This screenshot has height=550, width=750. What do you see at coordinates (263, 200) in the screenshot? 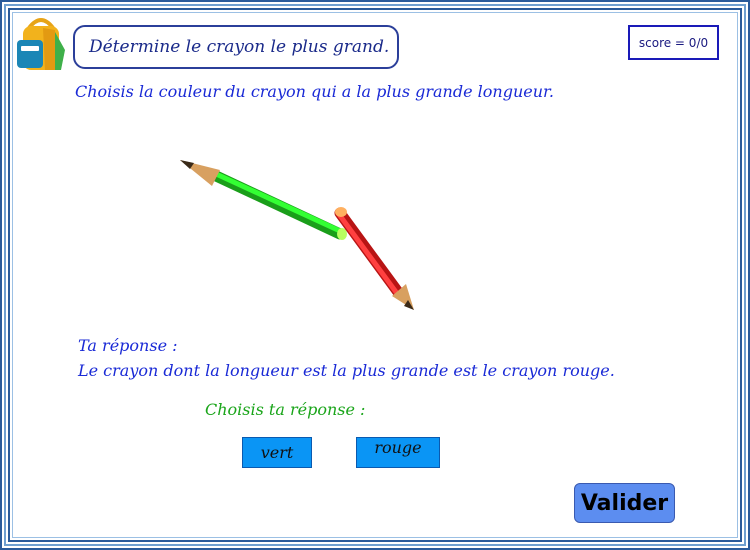
I see `green-pencil` at bounding box center [263, 200].